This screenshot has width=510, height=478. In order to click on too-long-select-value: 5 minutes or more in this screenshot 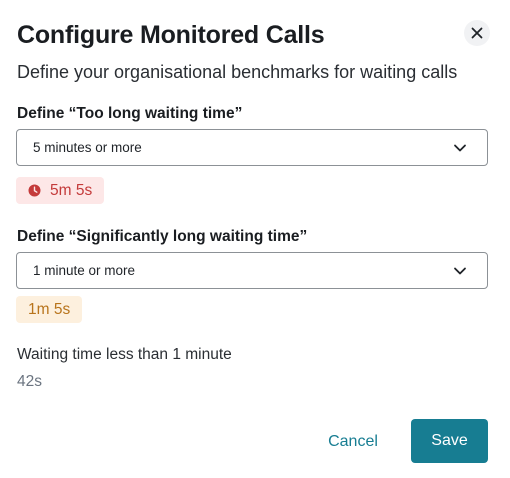, I will do `click(87, 147)`.